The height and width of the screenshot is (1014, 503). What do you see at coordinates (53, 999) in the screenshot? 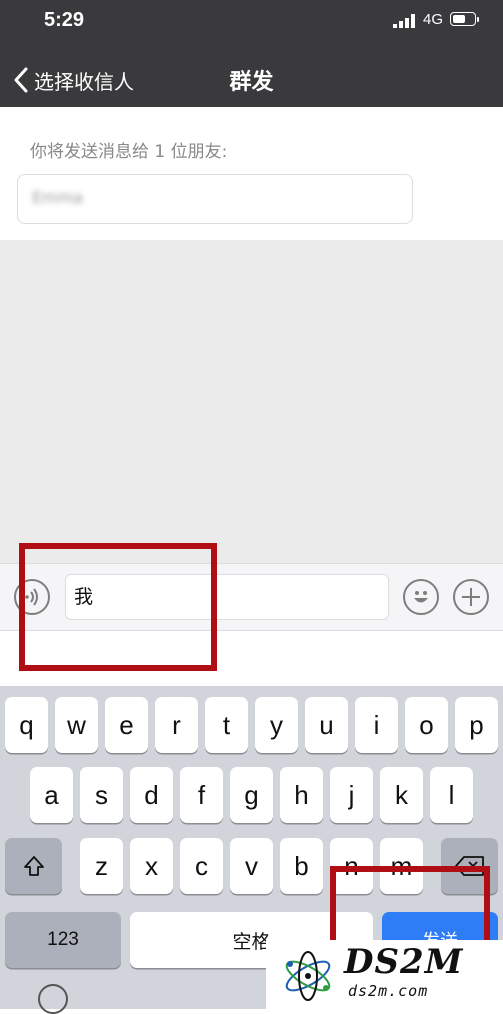
I see `globe-icon` at bounding box center [53, 999].